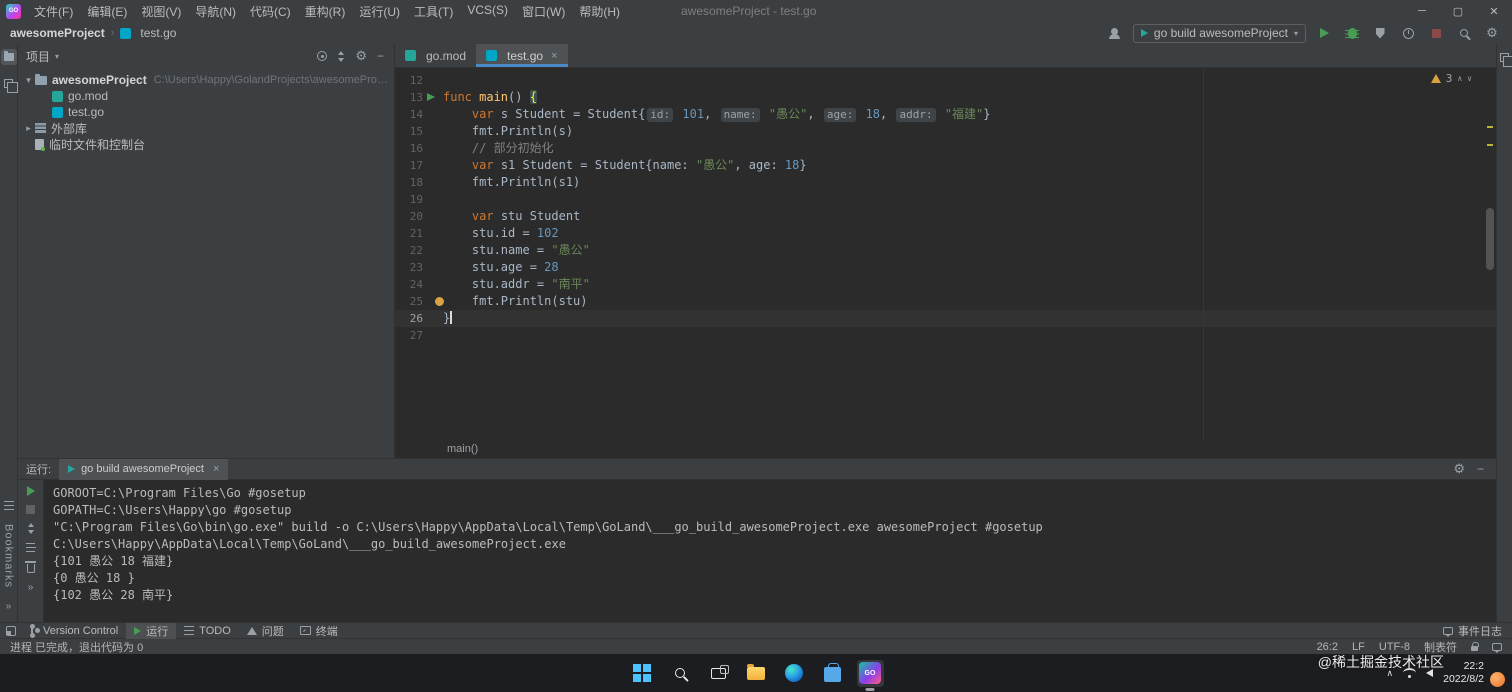 This screenshot has height=692, width=1512. I want to click on goland-taskbar-button: GO, so click(870, 673).